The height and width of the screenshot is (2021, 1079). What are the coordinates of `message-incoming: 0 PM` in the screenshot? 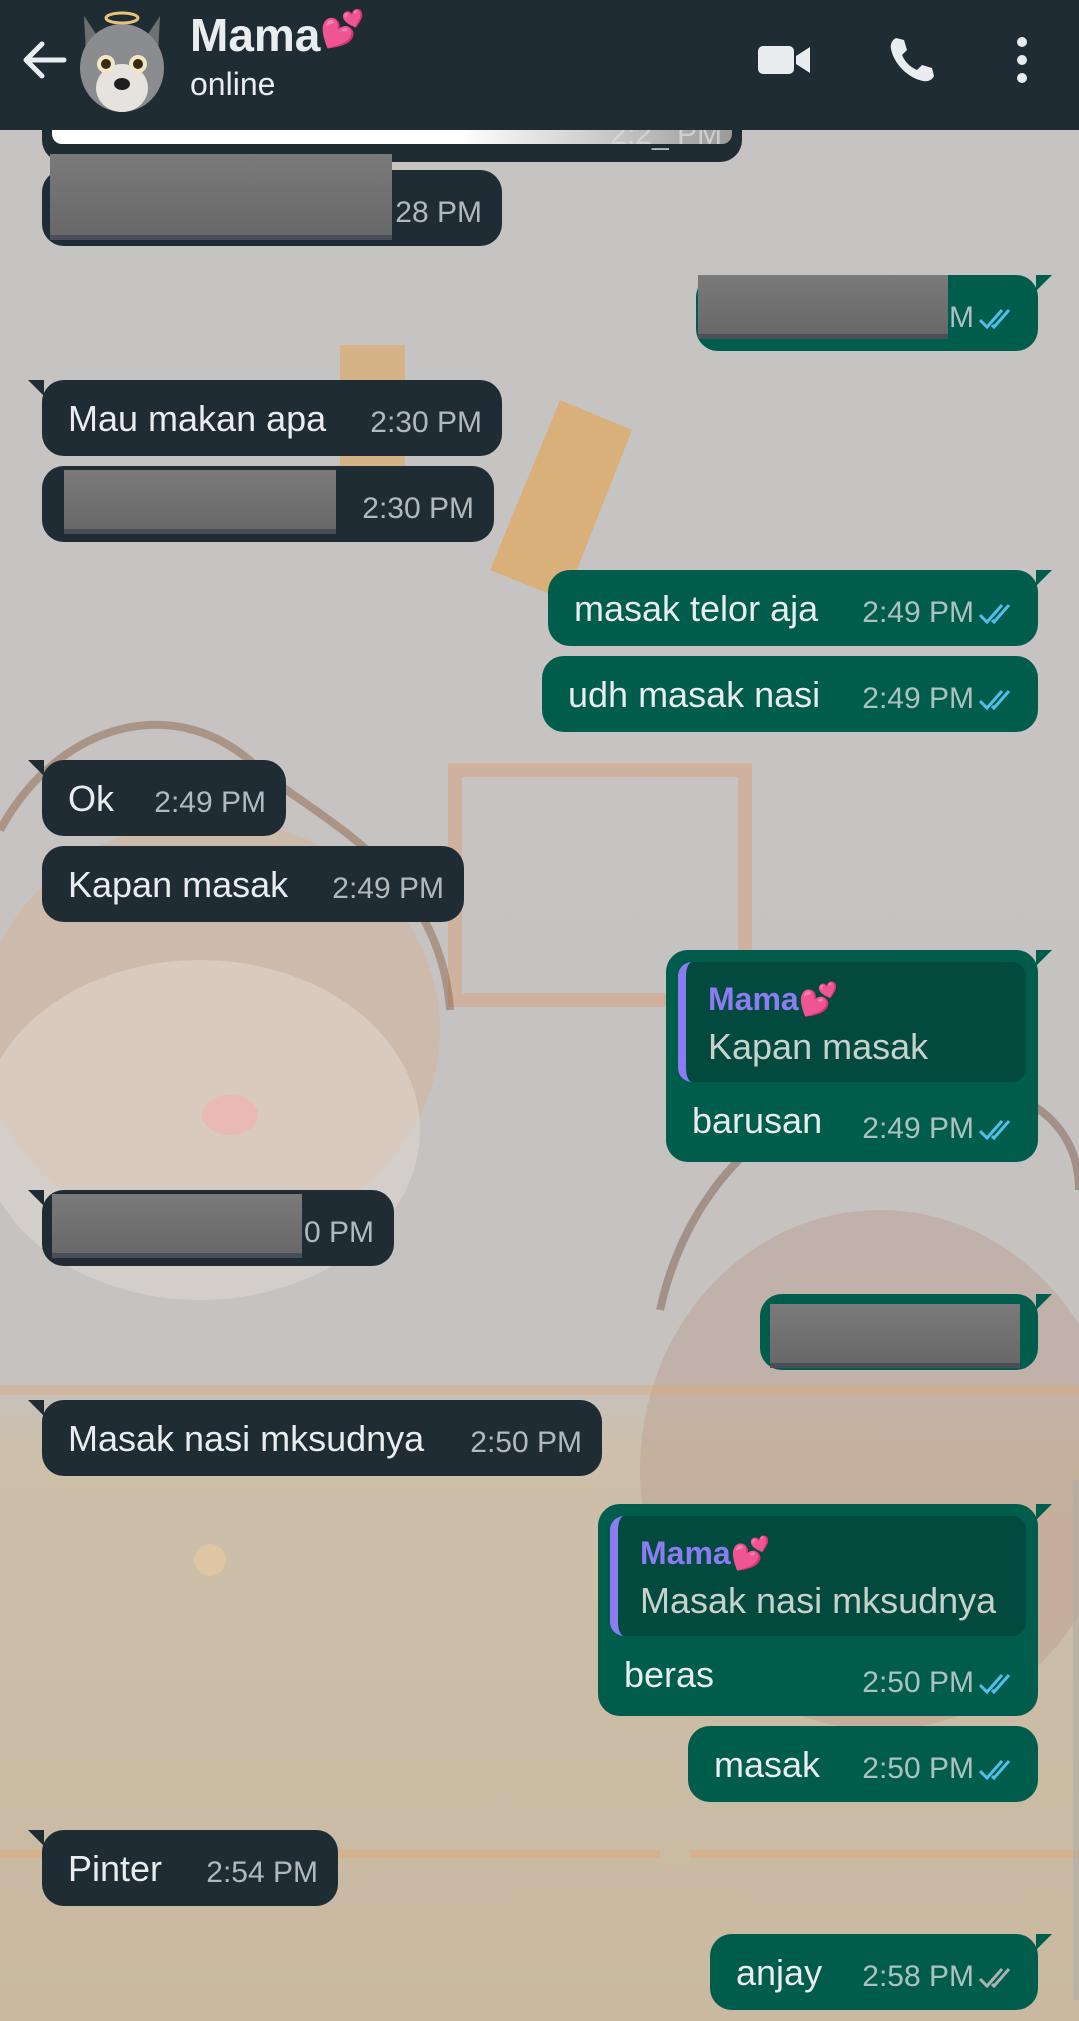 It's located at (211, 1228).